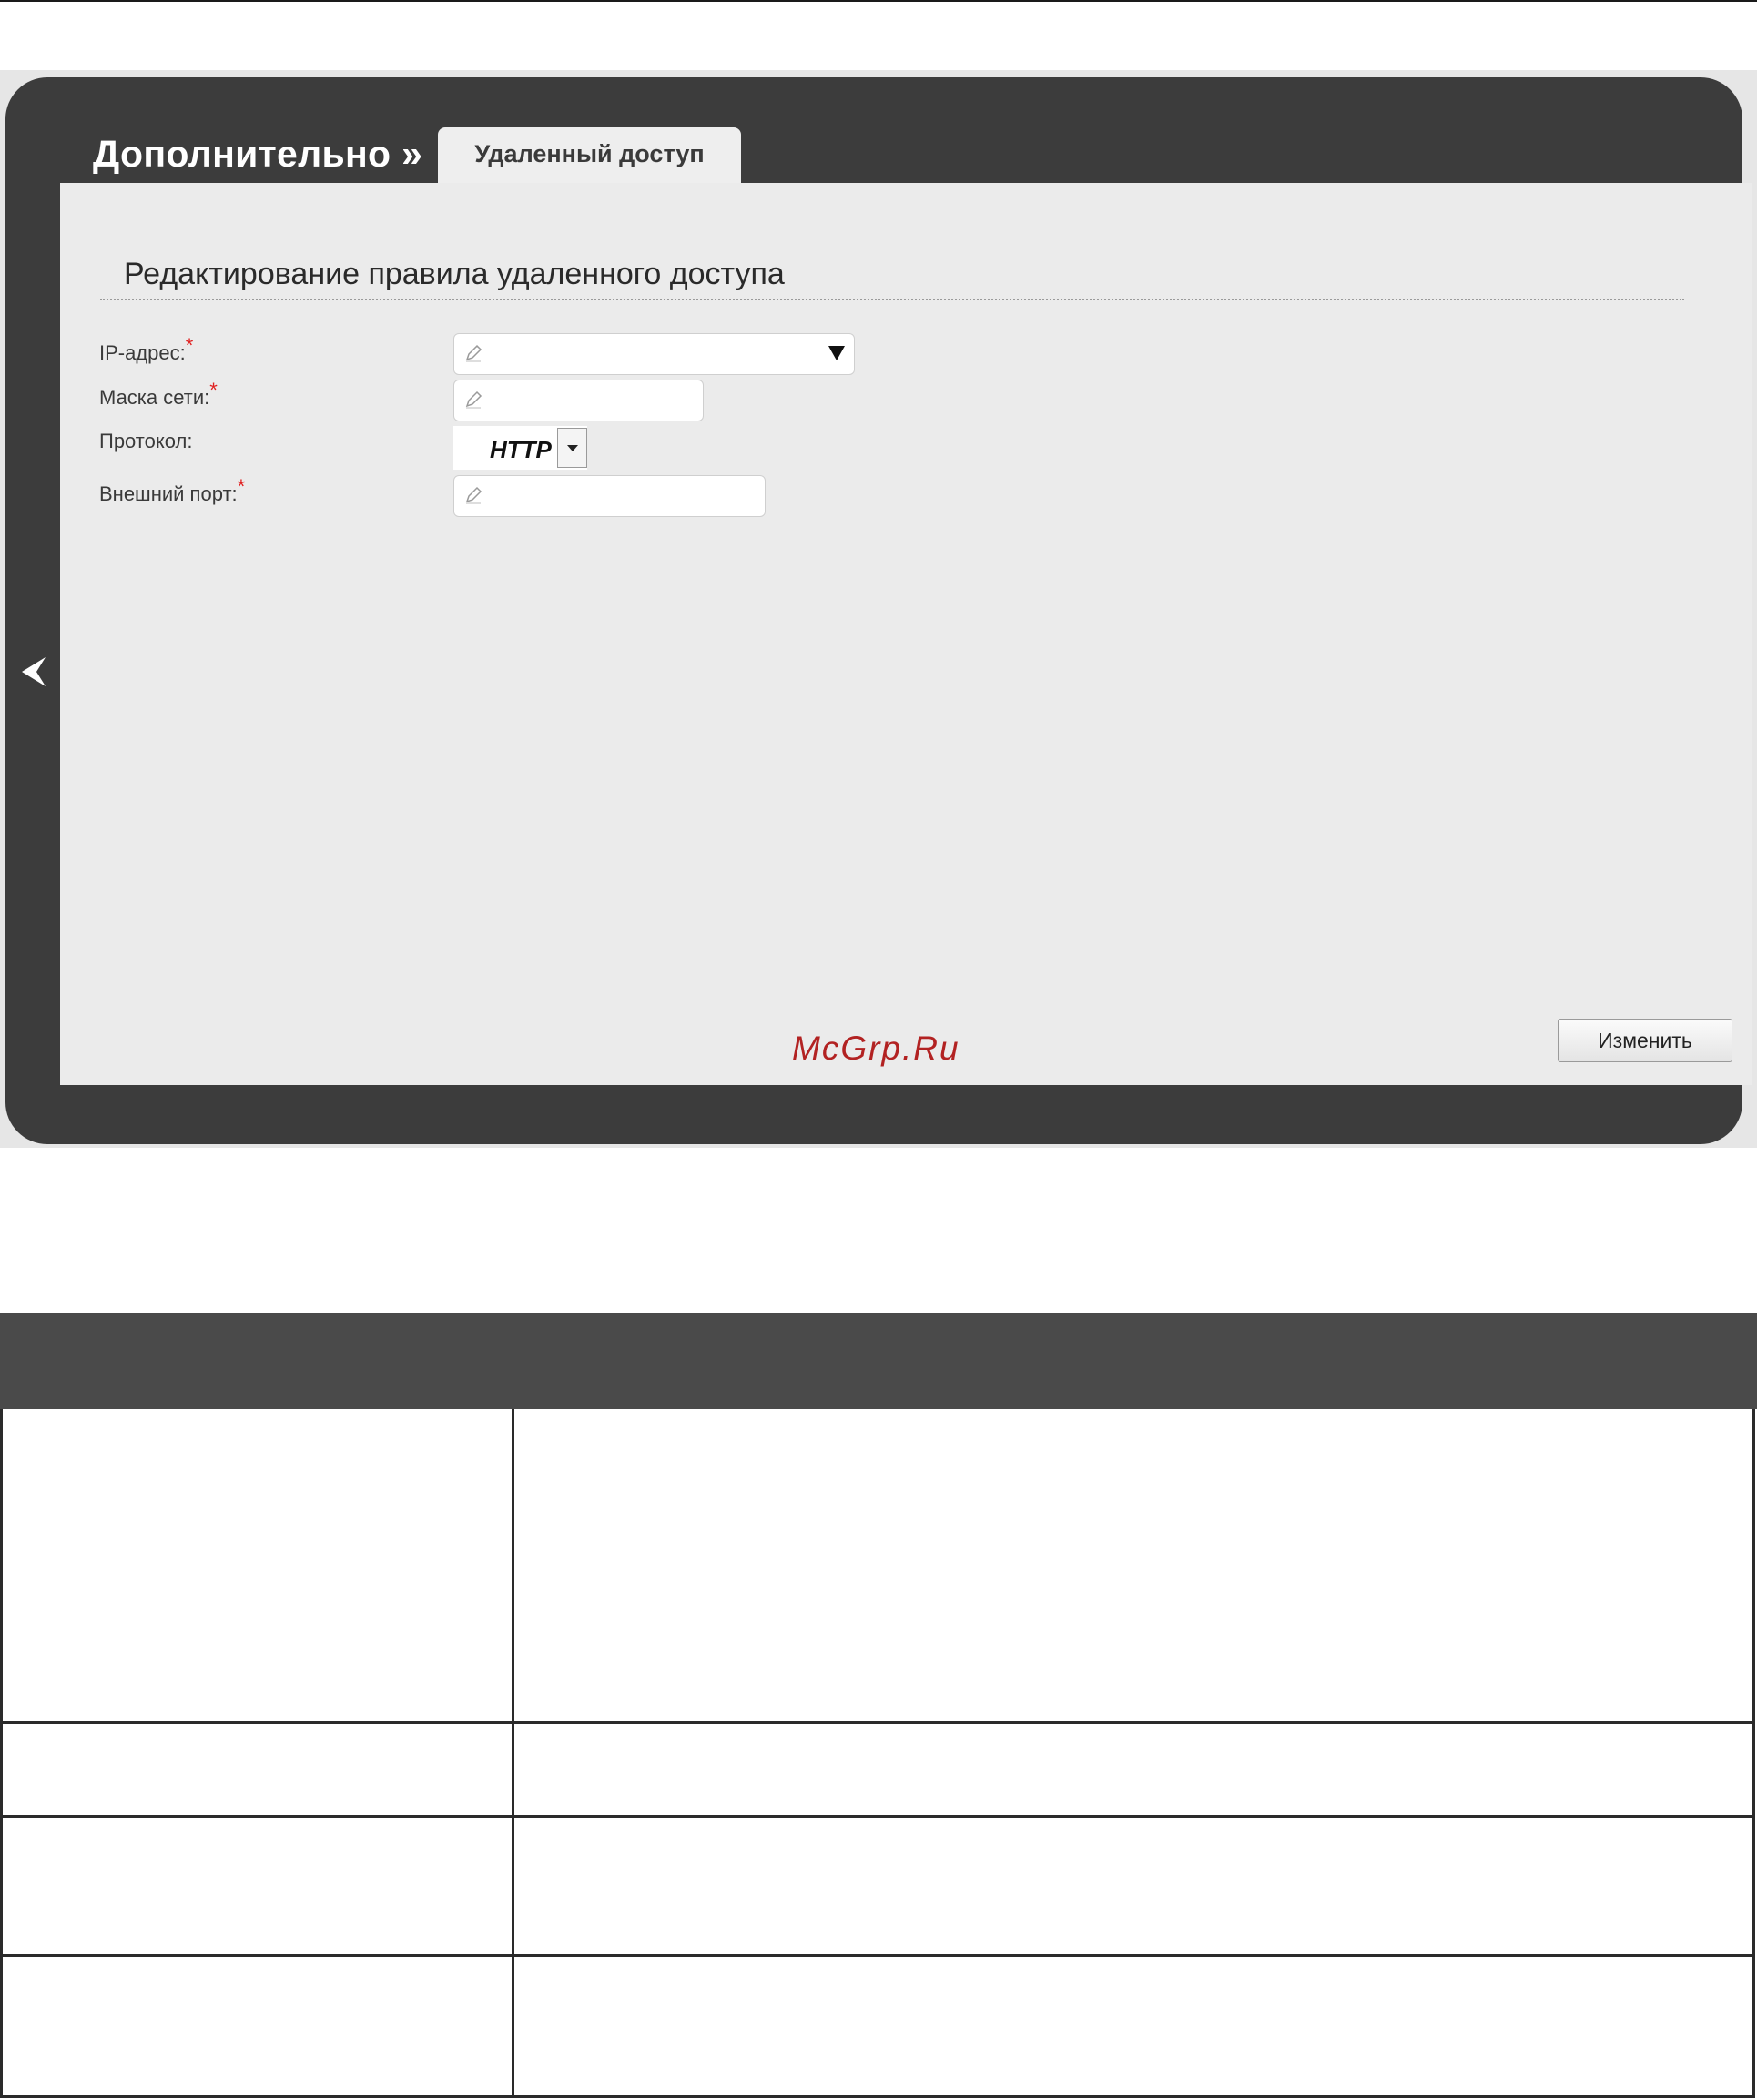 The height and width of the screenshot is (2100, 1757). Describe the element at coordinates (836, 353) in the screenshot. I see `triangle-down-icon` at that location.